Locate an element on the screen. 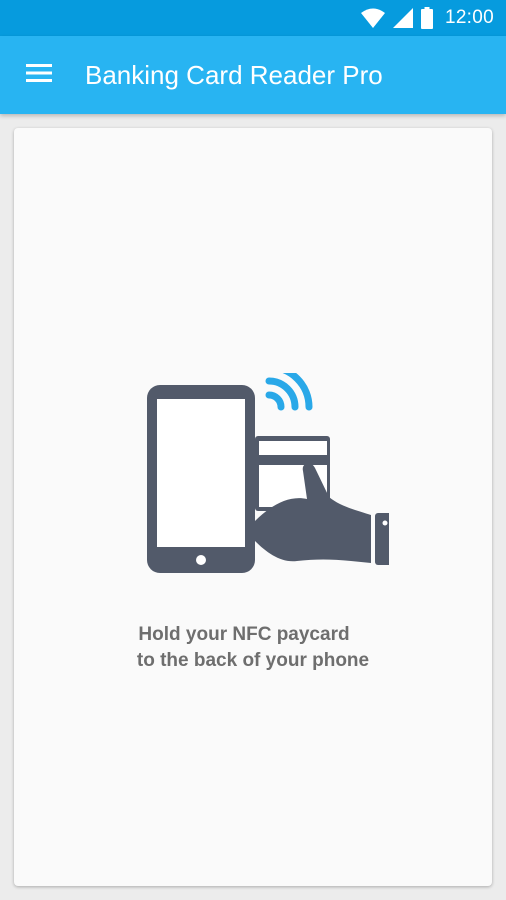 The width and height of the screenshot is (506, 900). hamburger-menu-icon is located at coordinates (39, 75).